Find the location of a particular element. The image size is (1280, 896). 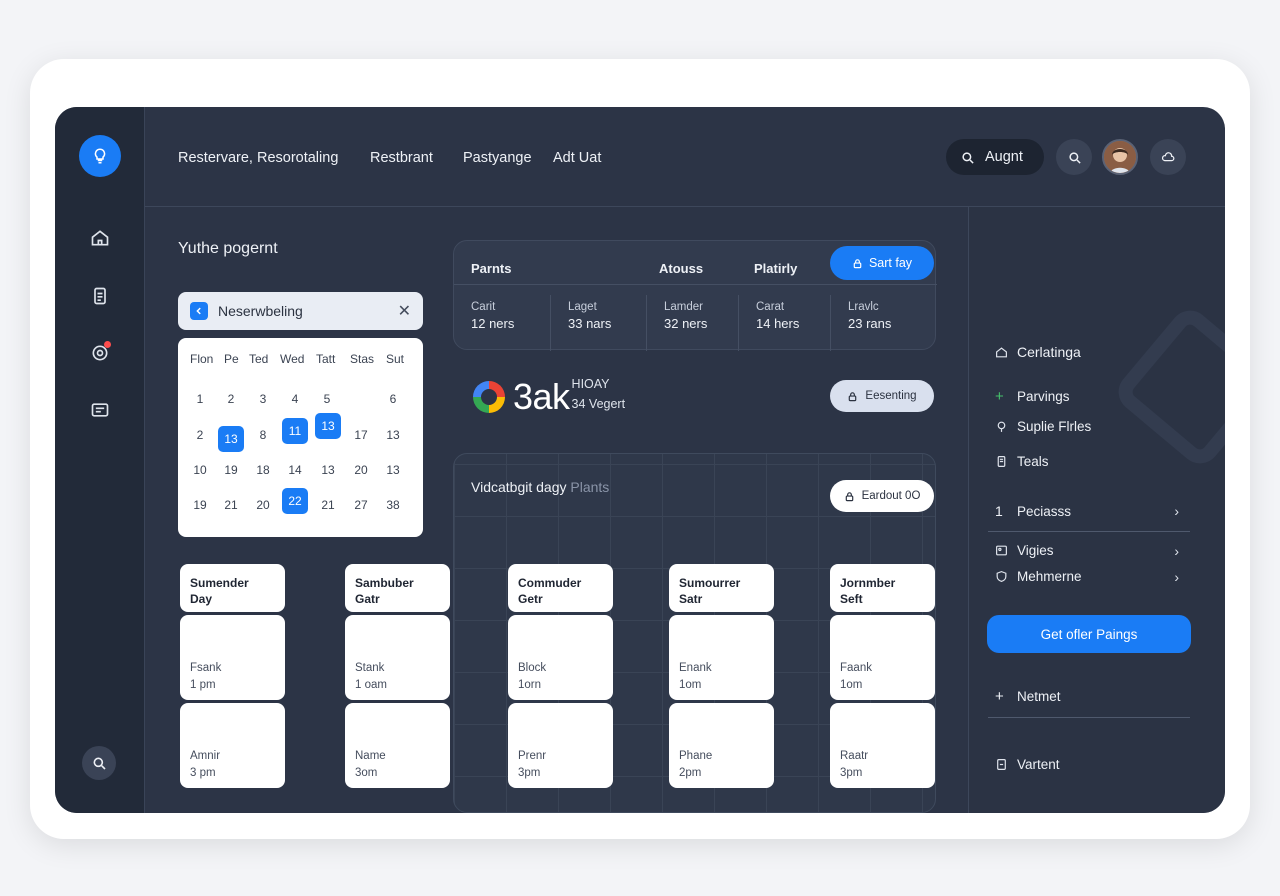

time-slot: Block 1orn is located at coordinates (560, 657).